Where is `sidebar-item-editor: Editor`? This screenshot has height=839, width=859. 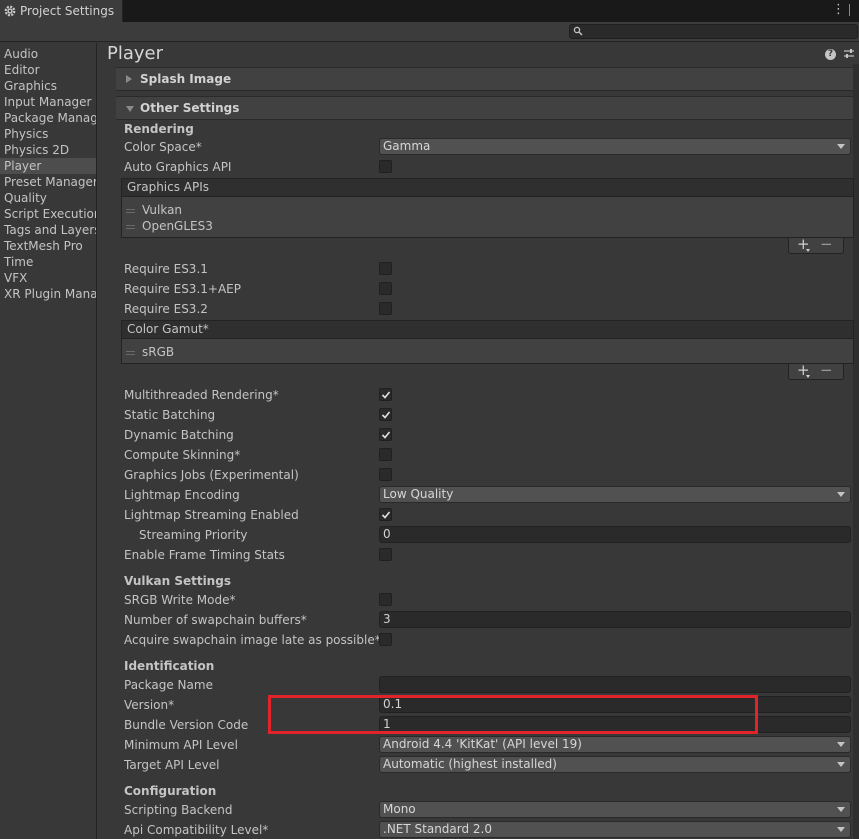 sidebar-item-editor: Editor is located at coordinates (48, 70).